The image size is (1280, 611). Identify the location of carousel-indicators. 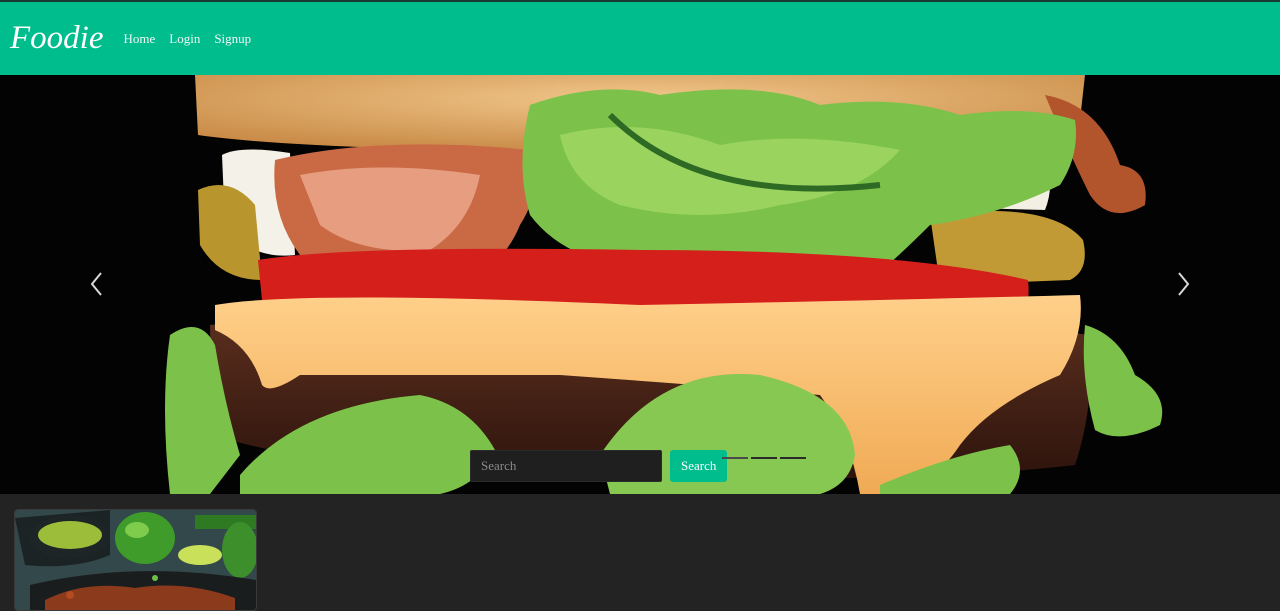
(765, 458).